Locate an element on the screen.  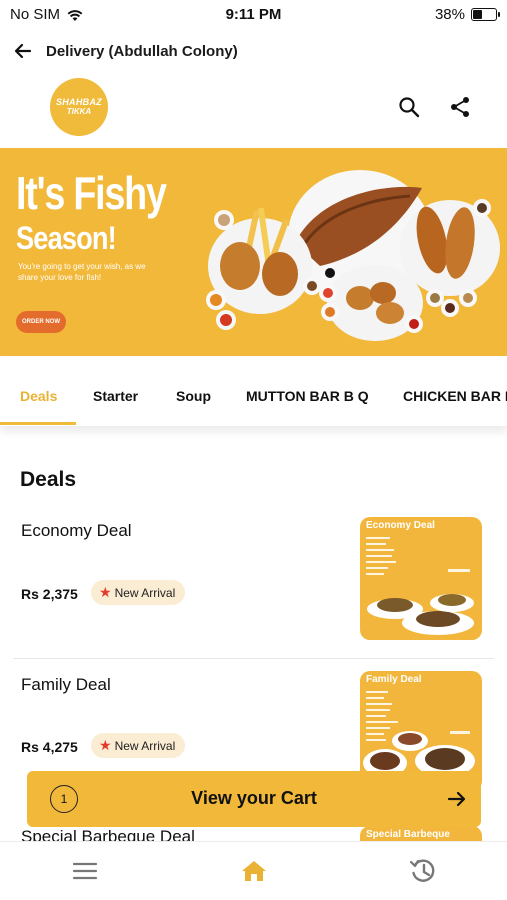
battery-percent: 38% is located at coordinates (449, 14).